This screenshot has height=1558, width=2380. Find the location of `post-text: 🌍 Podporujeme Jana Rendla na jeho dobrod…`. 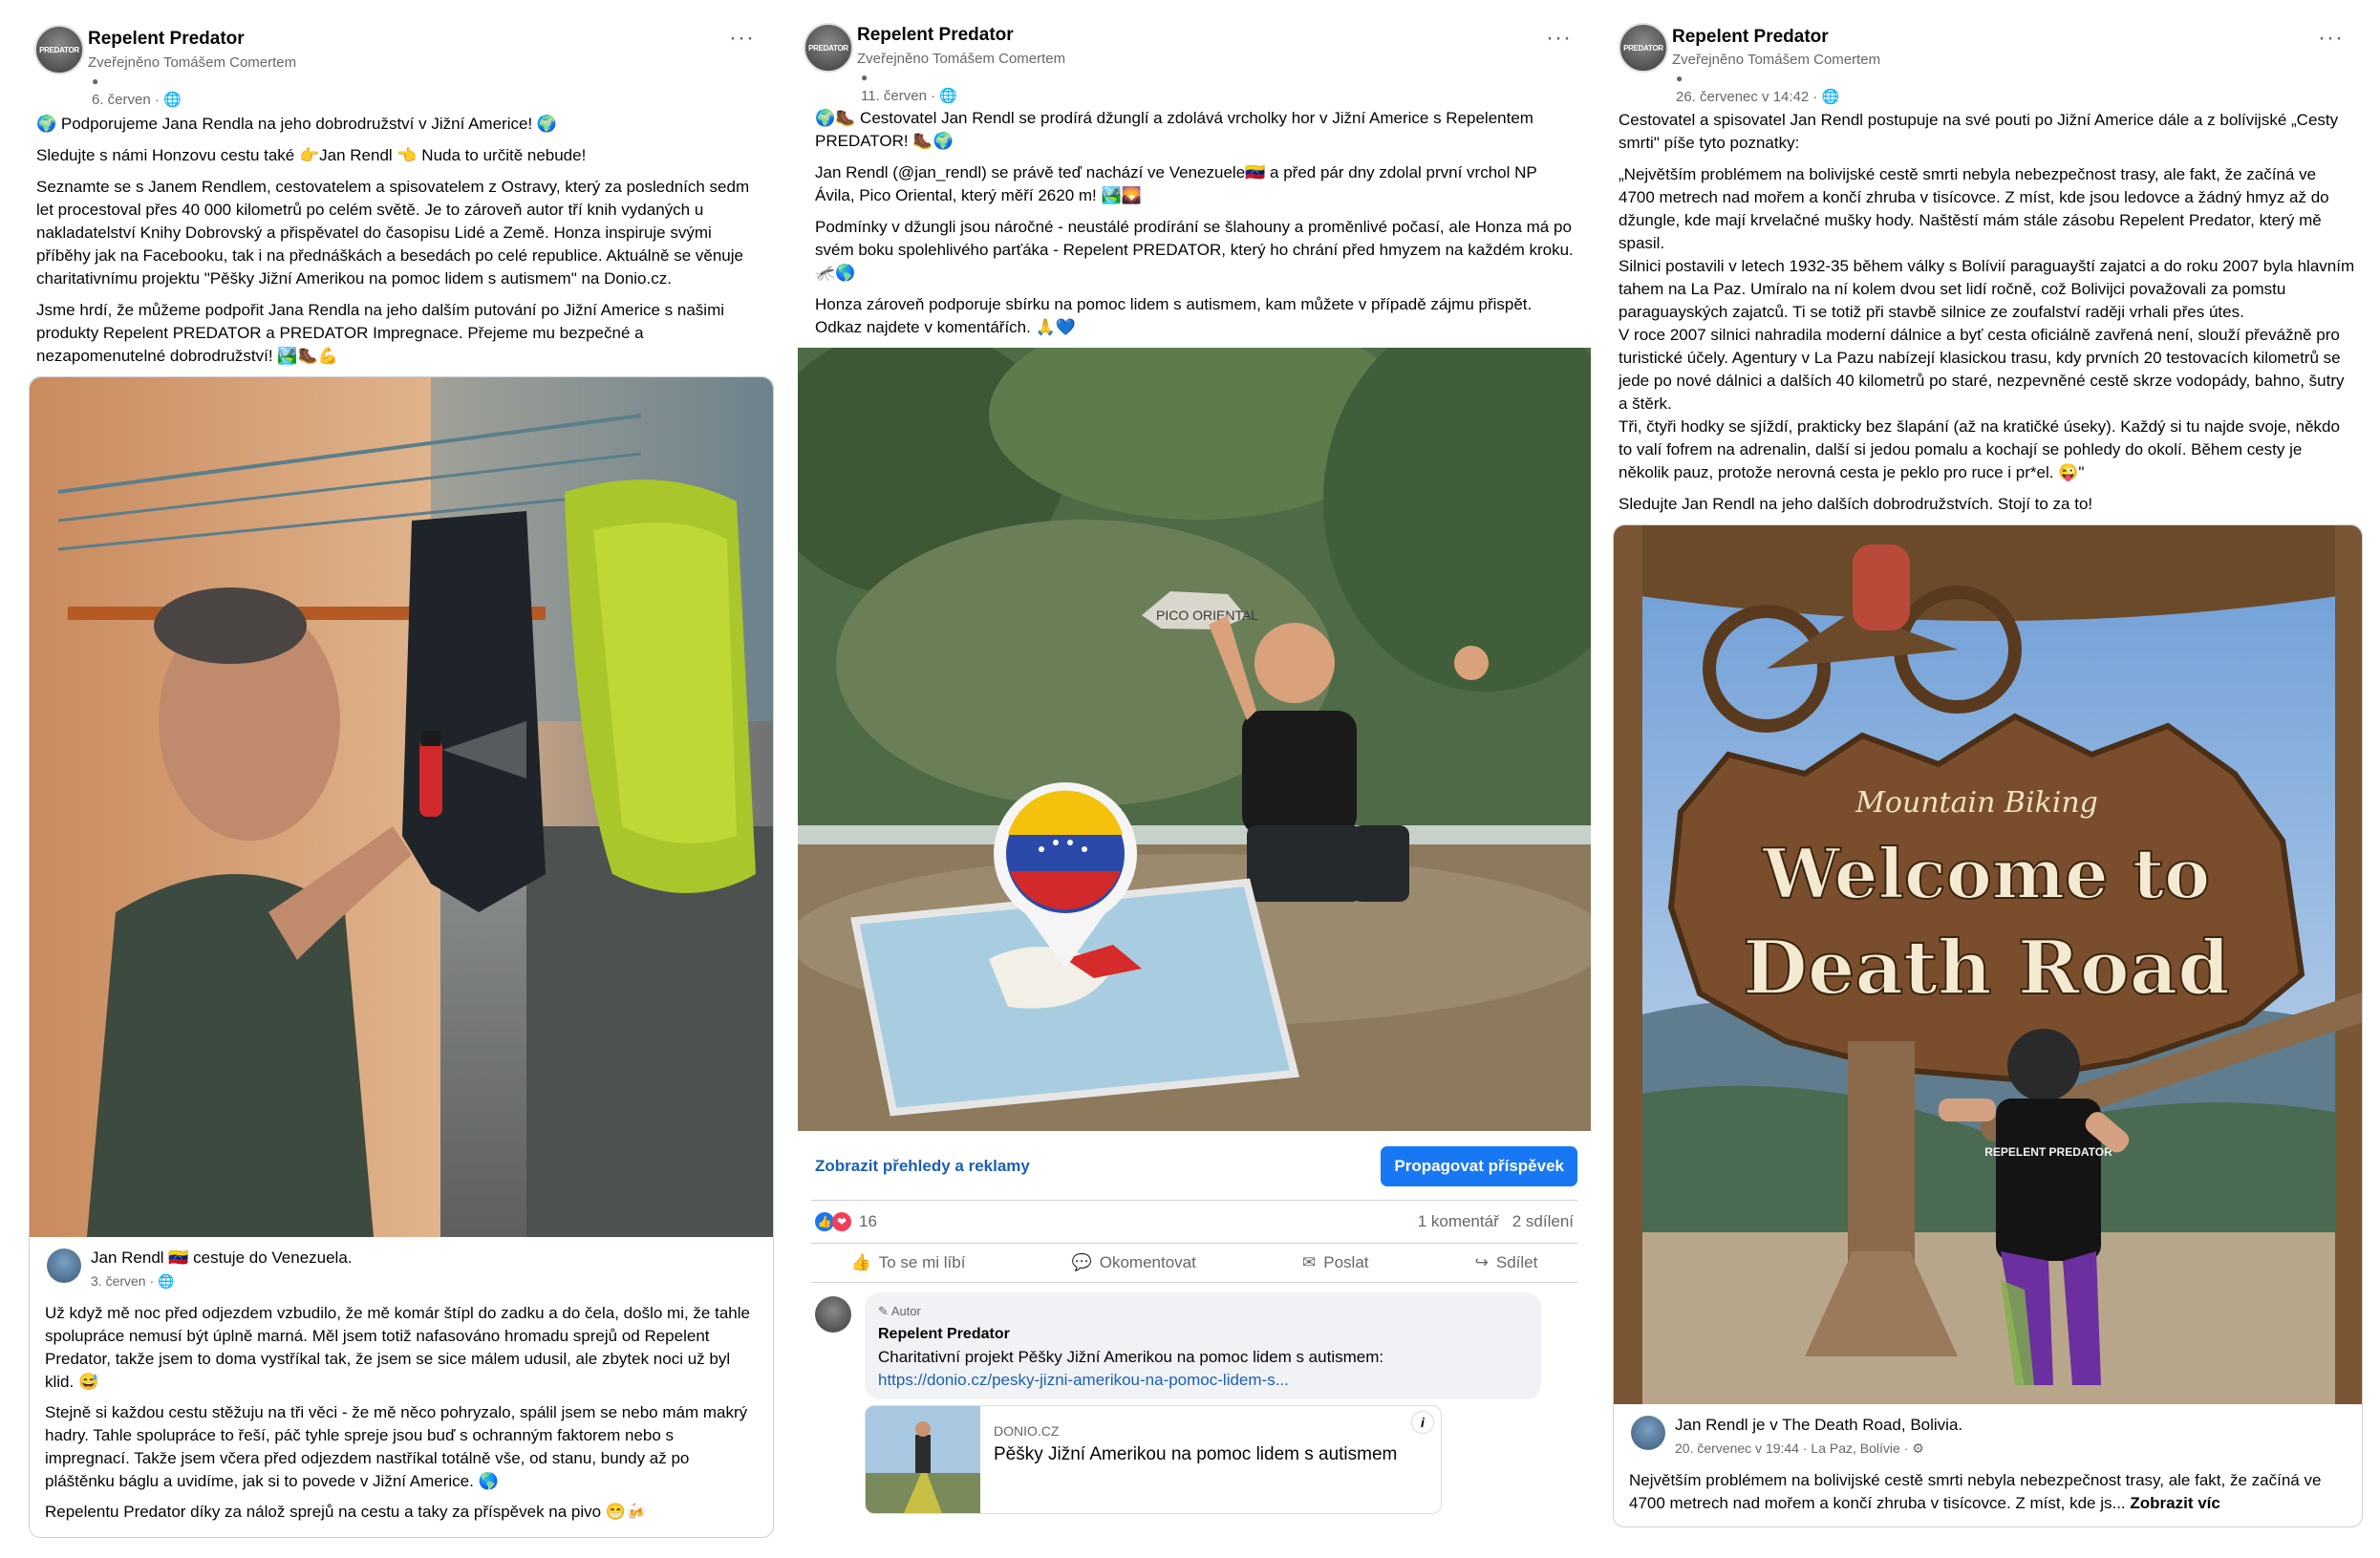

post-text: 🌍 Podporujeme Jana Rendla na jeho dobrod… is located at coordinates (402, 240).